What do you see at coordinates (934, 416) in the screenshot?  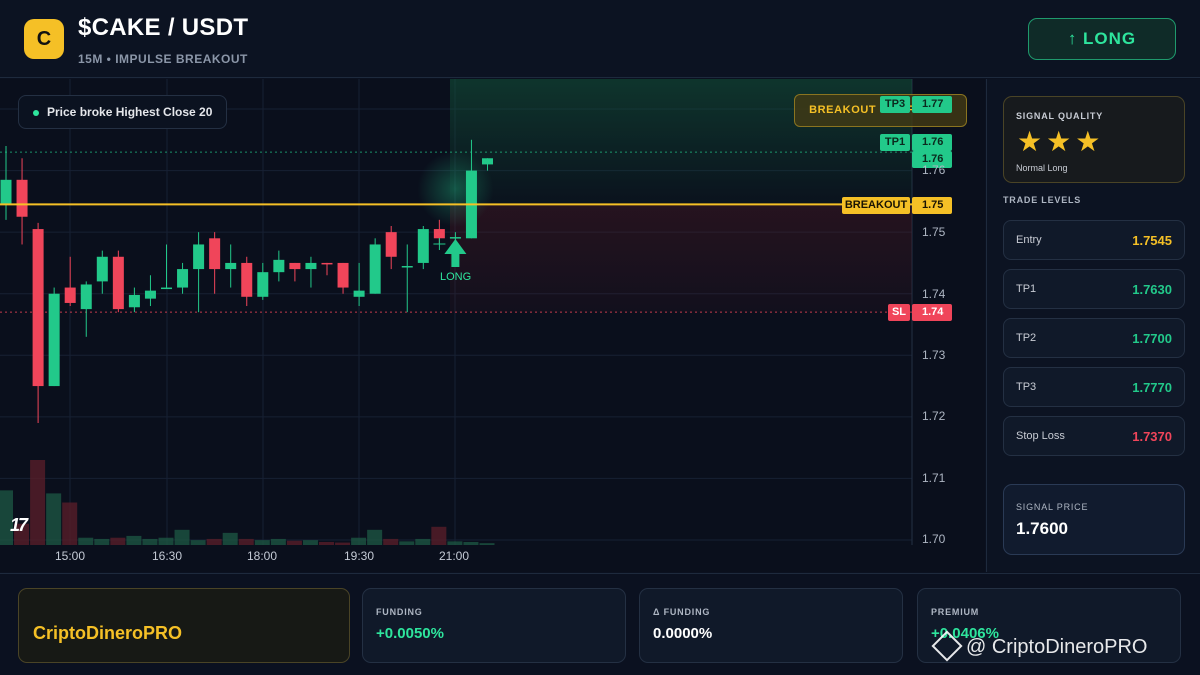 I see `price-axis-label: 1.72` at bounding box center [934, 416].